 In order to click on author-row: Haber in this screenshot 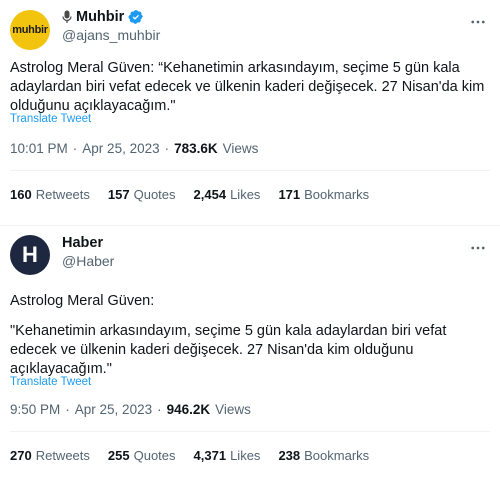, I will do `click(82, 243)`.